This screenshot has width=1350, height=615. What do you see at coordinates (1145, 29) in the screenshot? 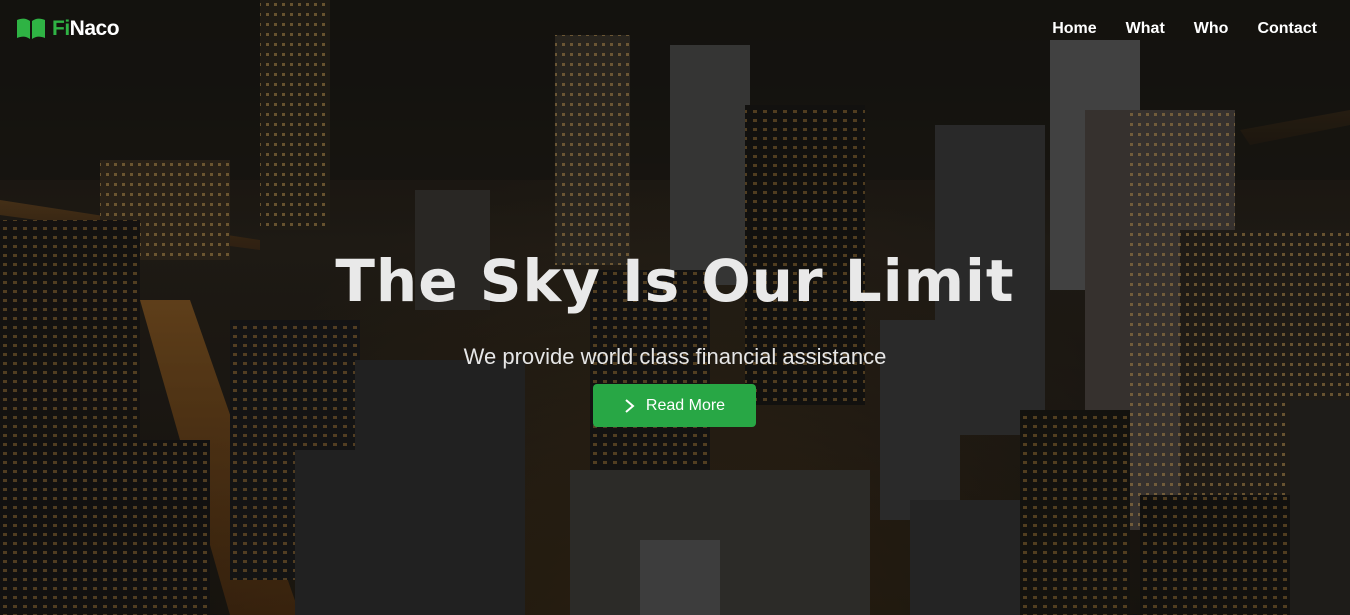
I see `nav-link-what: What` at bounding box center [1145, 29].